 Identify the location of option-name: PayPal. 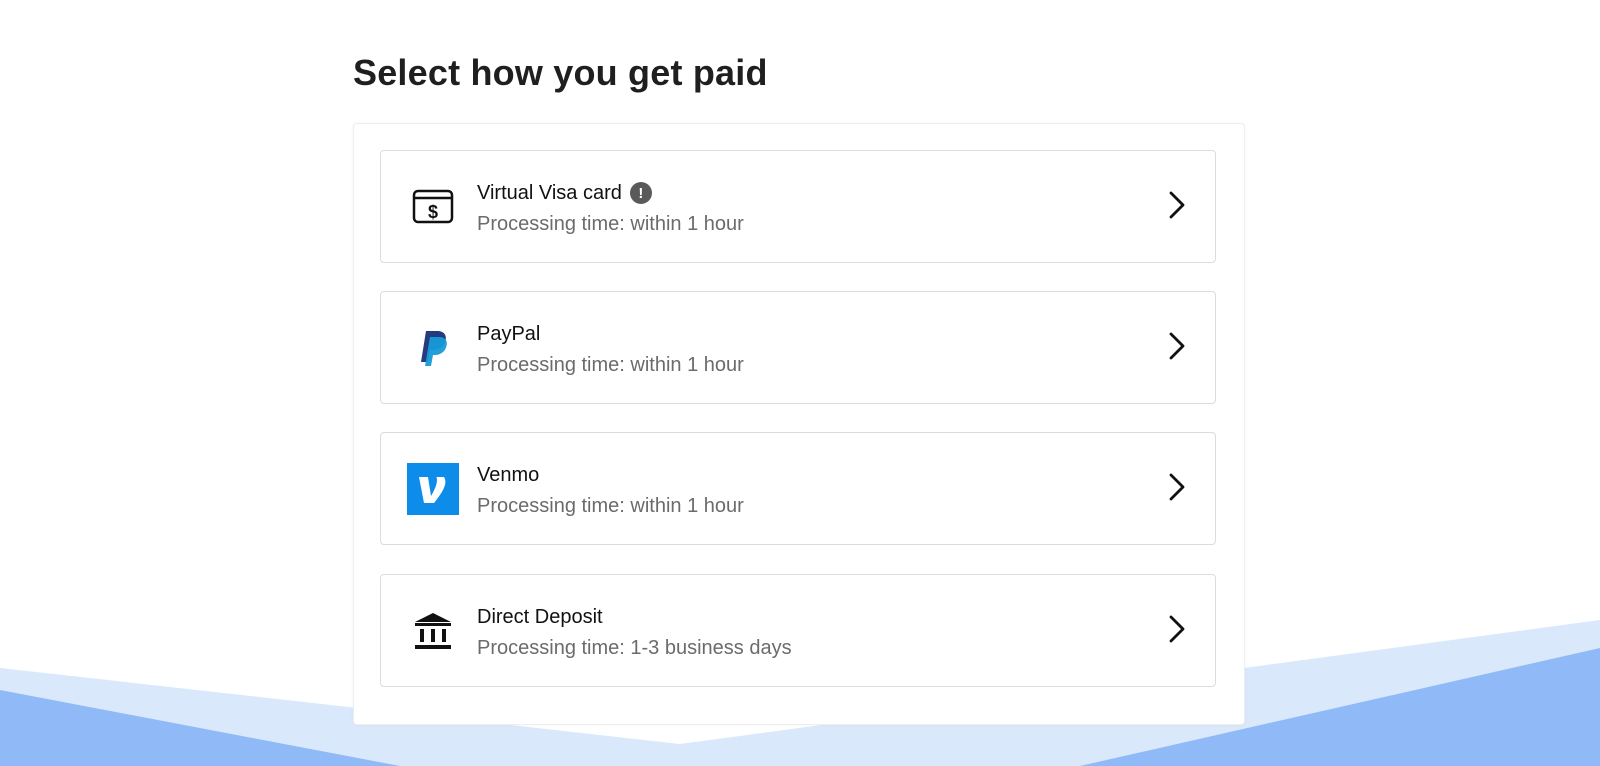
(509, 333).